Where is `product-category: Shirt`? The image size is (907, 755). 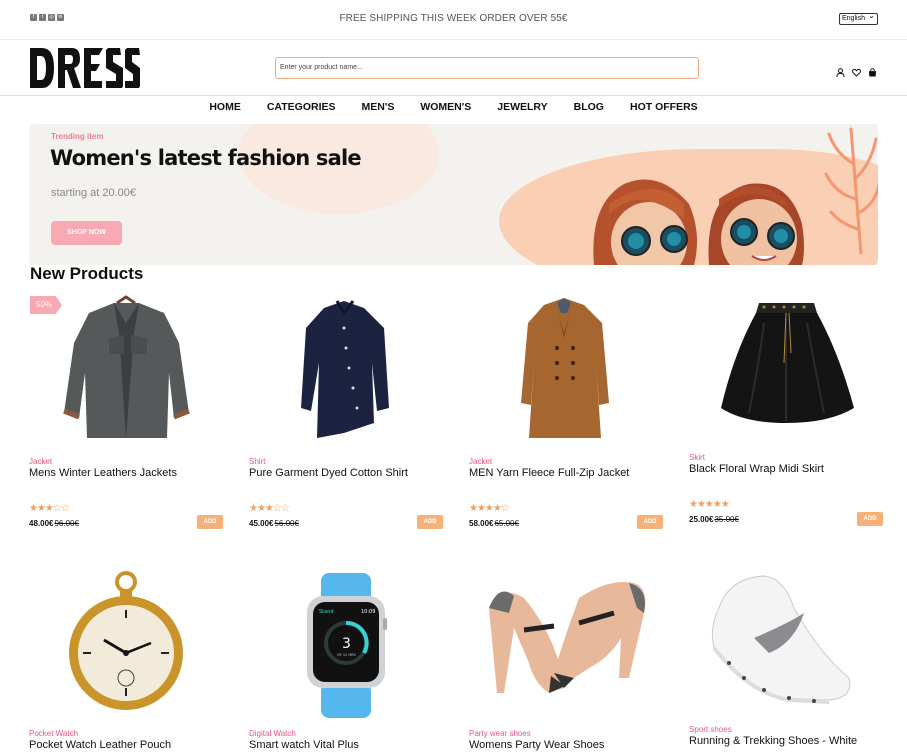
product-category: Shirt is located at coordinates (257, 461).